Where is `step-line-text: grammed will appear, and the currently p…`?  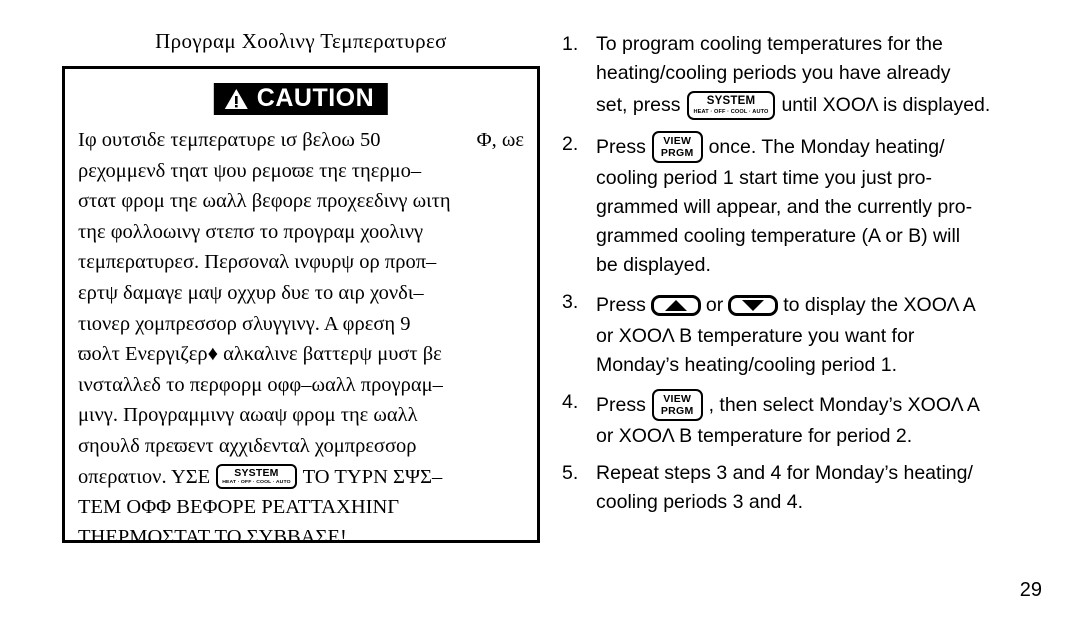 step-line-text: grammed will appear, and the currently p… is located at coordinates (784, 207).